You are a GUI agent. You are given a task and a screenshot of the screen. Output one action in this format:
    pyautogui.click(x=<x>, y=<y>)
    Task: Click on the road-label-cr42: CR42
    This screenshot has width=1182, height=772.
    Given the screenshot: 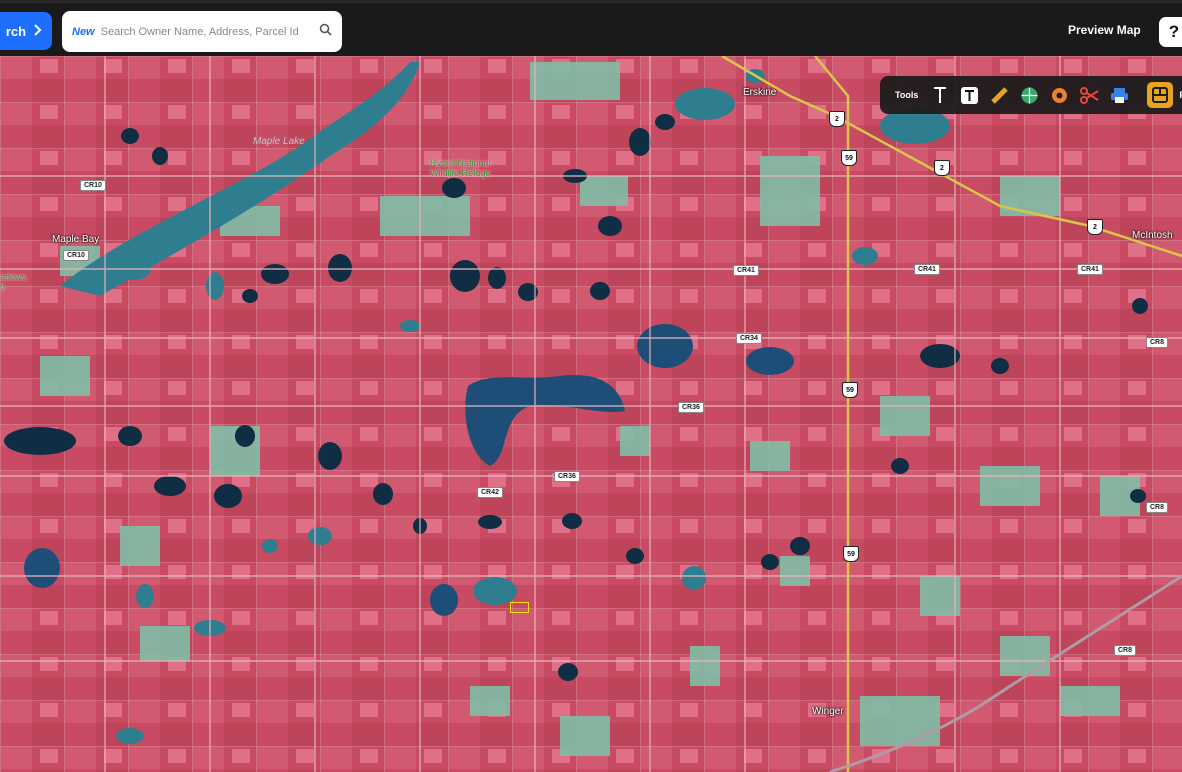 What is the action you would take?
    pyautogui.click(x=490, y=492)
    